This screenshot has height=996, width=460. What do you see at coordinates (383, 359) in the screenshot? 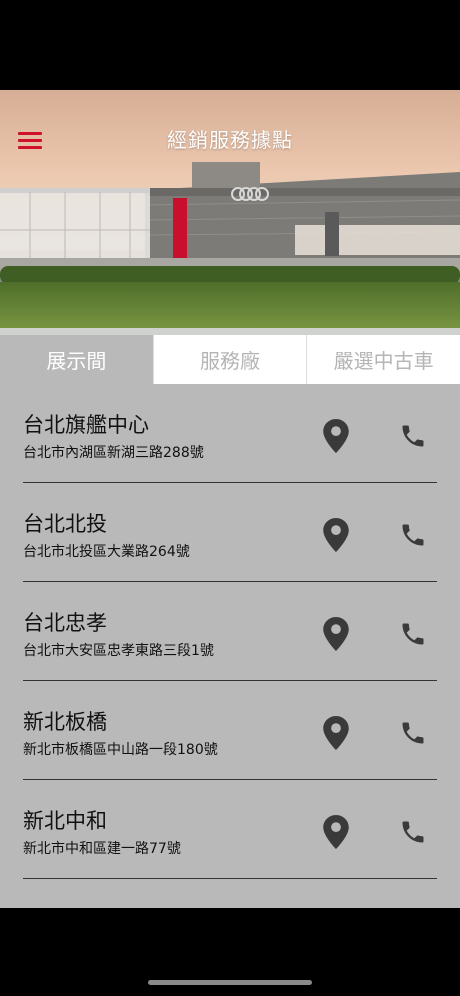
I see `tab-certified-used-cars: 嚴選中古車` at bounding box center [383, 359].